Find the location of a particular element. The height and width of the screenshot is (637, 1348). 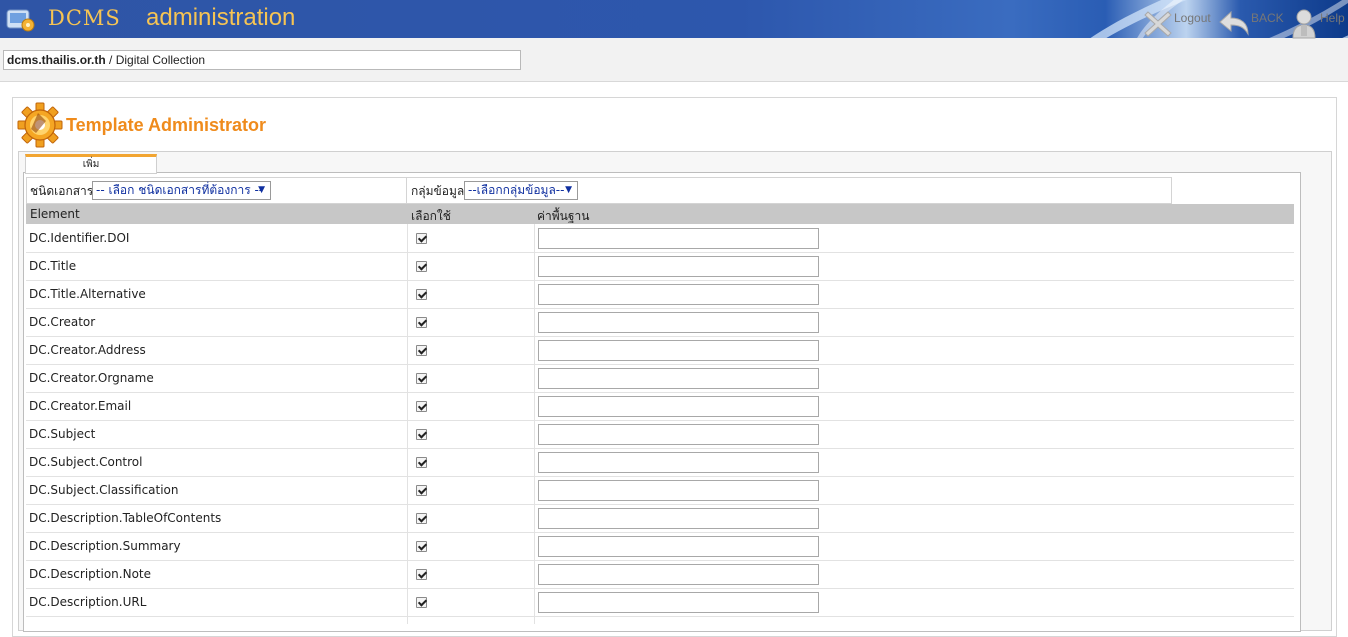

back-button: BACK is located at coordinates (1250, 24).